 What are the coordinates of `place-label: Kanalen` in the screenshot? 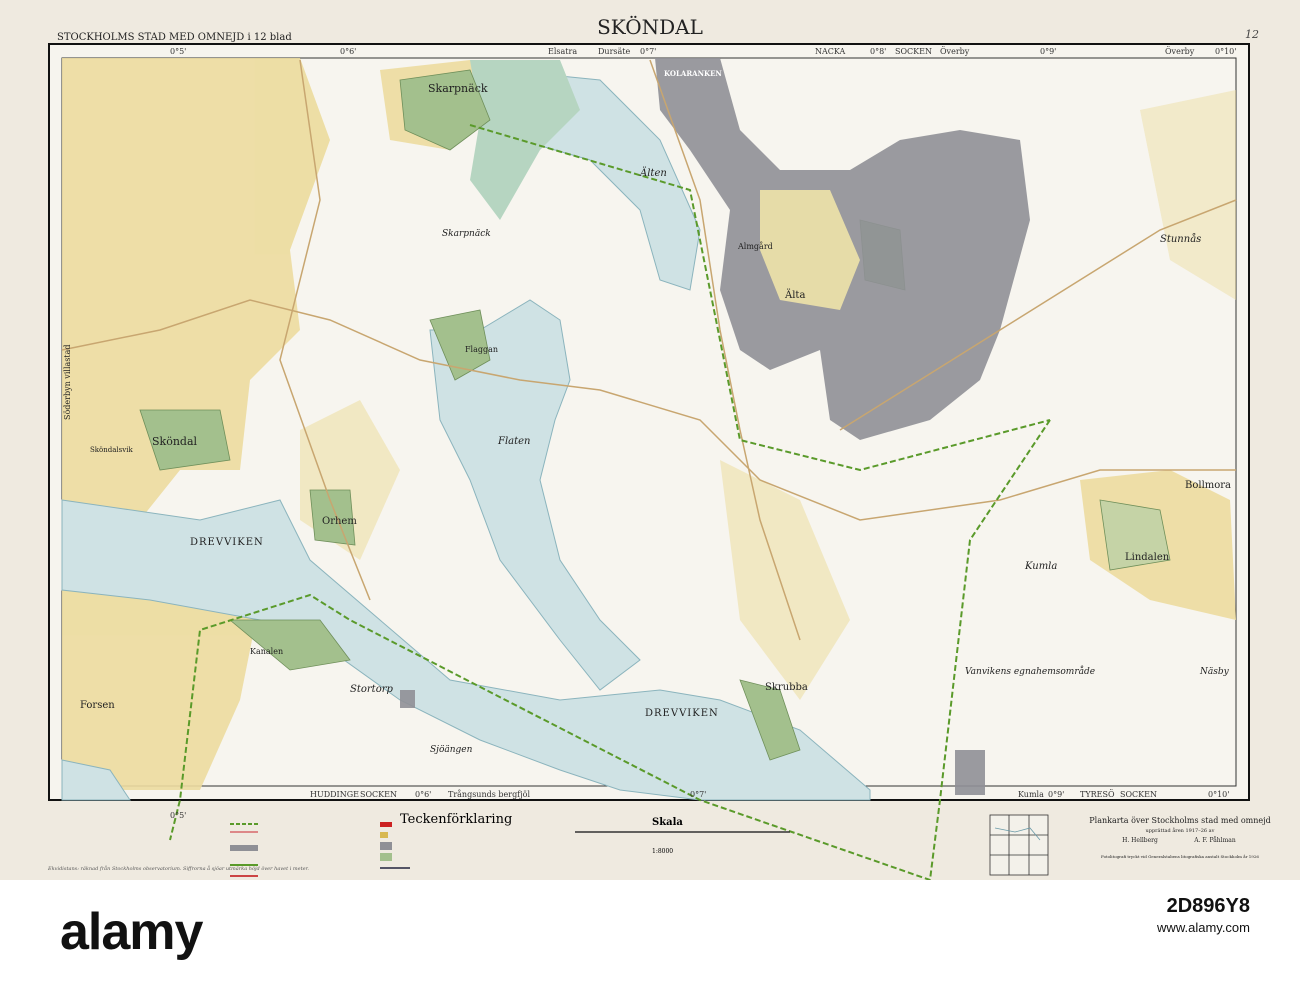 It's located at (266, 651).